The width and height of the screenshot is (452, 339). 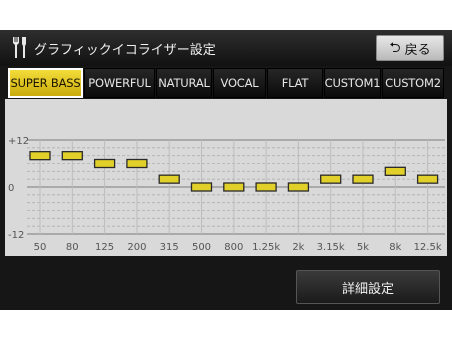 I want to click on tab-flat: FLAT, so click(x=295, y=83).